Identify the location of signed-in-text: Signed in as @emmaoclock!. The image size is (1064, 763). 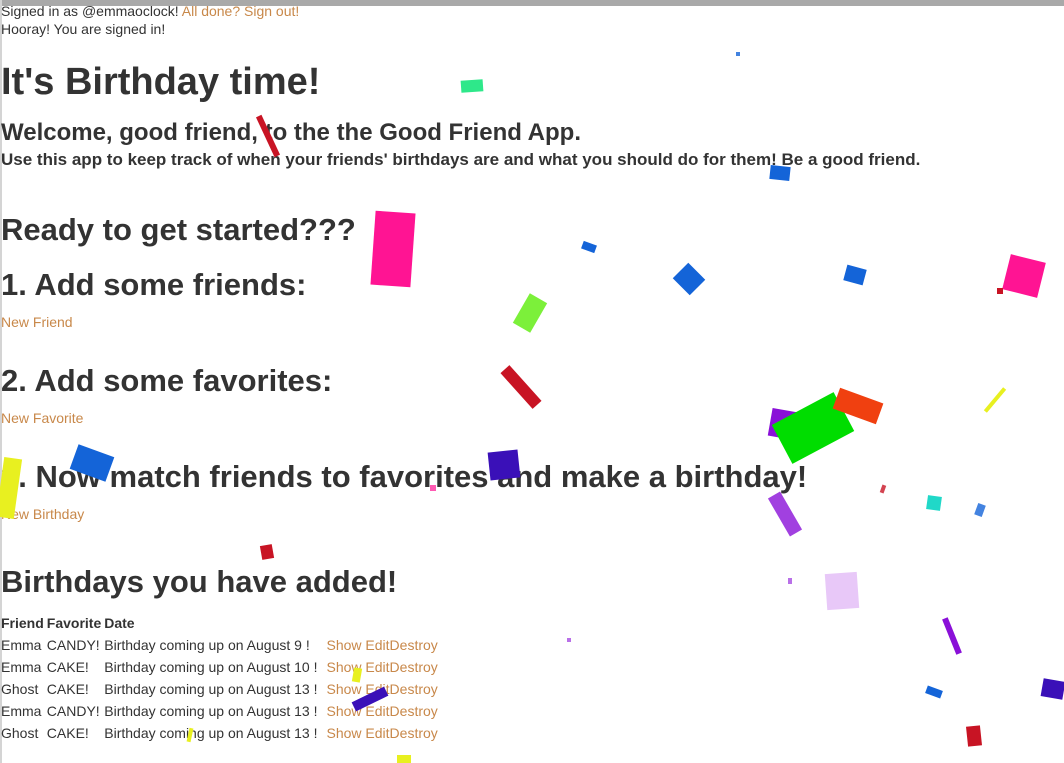
(90, 11).